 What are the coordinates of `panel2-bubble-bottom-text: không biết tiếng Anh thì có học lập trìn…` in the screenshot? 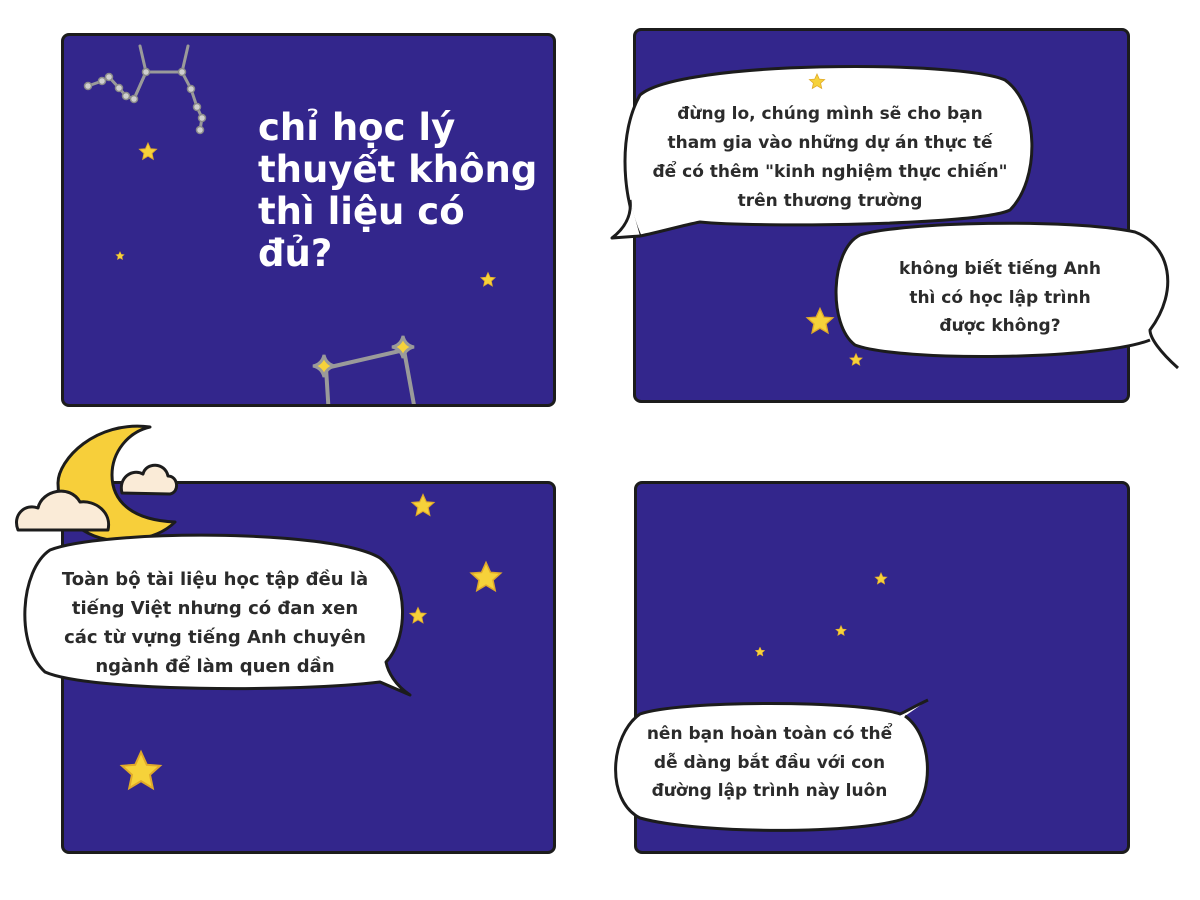 It's located at (1000, 298).